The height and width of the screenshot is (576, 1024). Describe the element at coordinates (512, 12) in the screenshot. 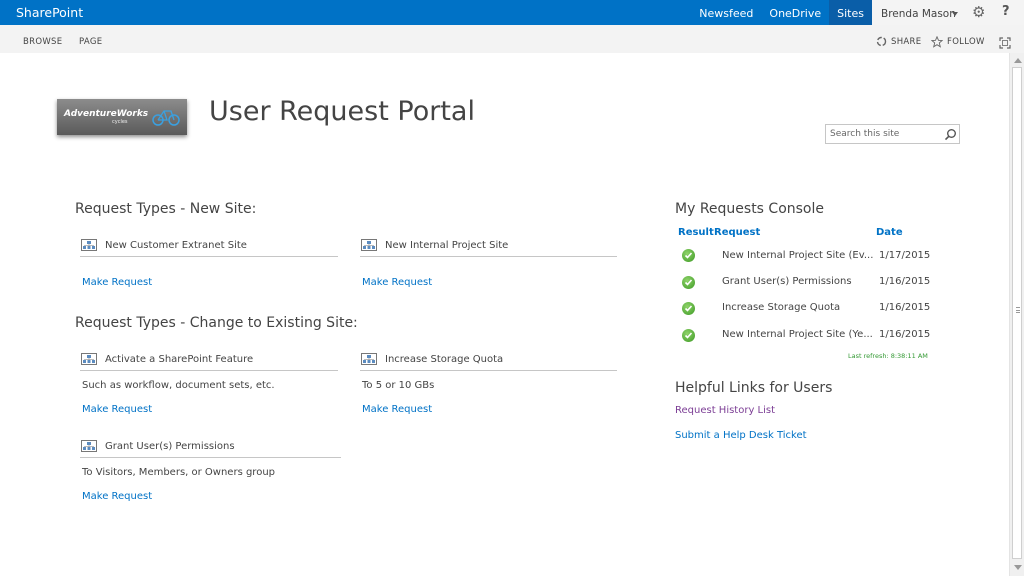

I see `suite-bar: SharePoint Newsfeed OneDrive Sites` at that location.